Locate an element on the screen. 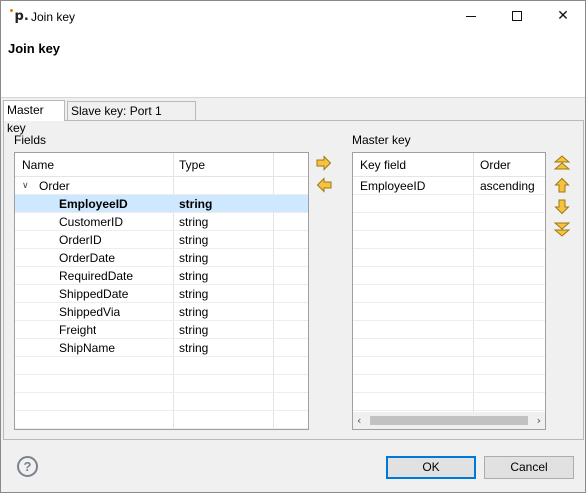 This screenshot has width=586, height=493. dialog-header: Join key is located at coordinates (293, 65).